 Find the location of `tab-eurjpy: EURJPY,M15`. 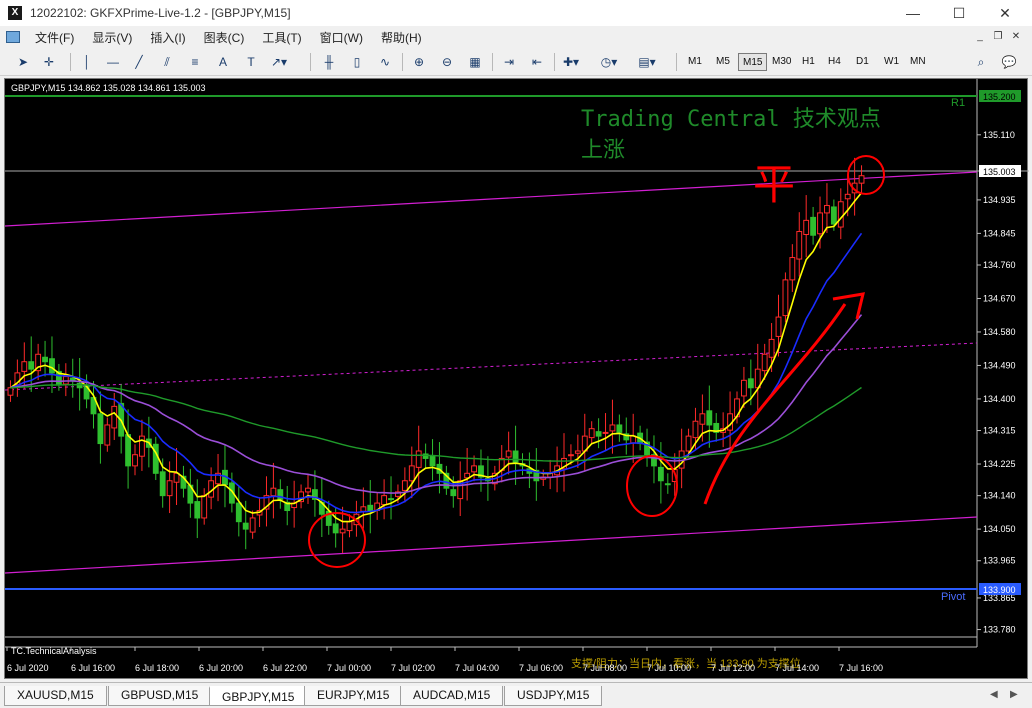

tab-eurjpy: EURJPY,M15 is located at coordinates (353, 696).